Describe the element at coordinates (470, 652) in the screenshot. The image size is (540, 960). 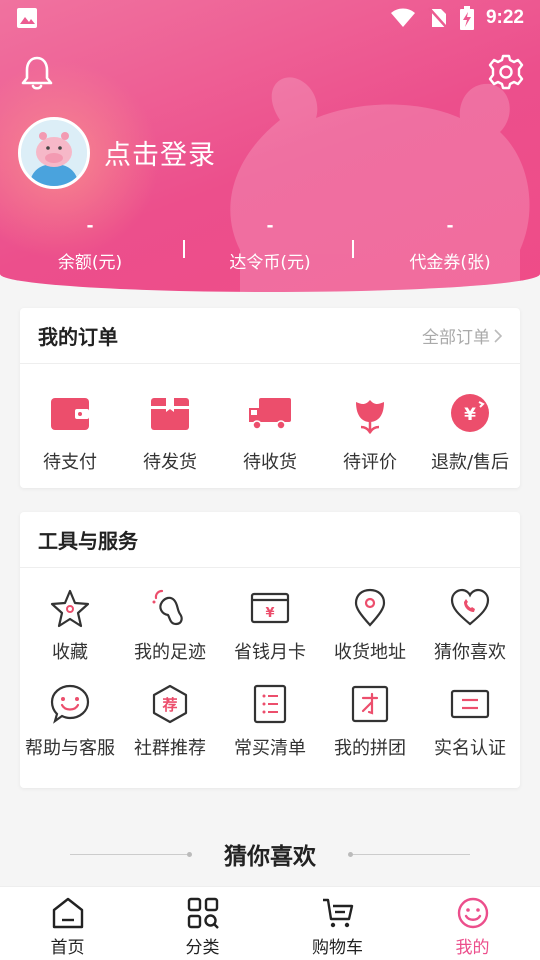
I see `tool-label: 猜你喜欢` at that location.